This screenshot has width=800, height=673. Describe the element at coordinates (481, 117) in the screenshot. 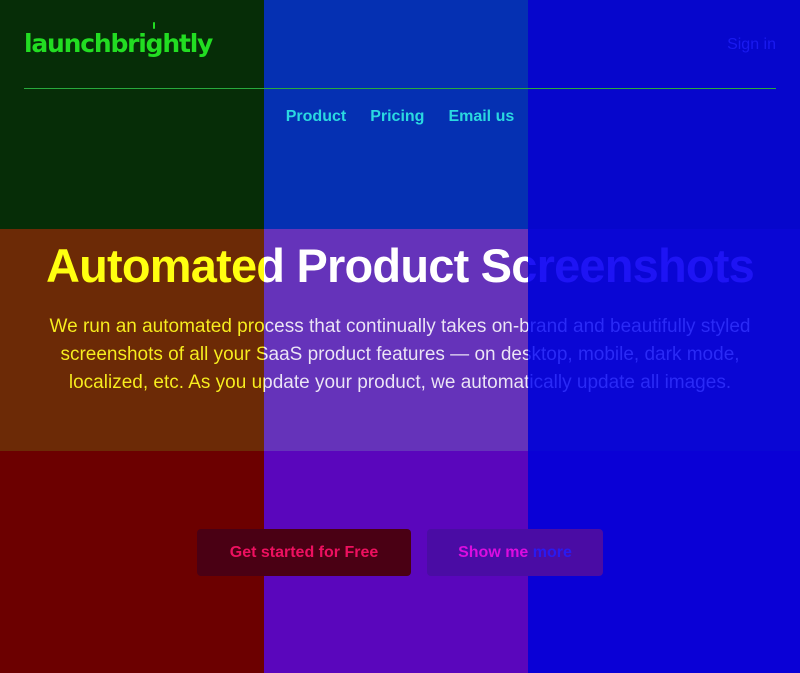

I see `nav-link-email-us: Email us` at that location.